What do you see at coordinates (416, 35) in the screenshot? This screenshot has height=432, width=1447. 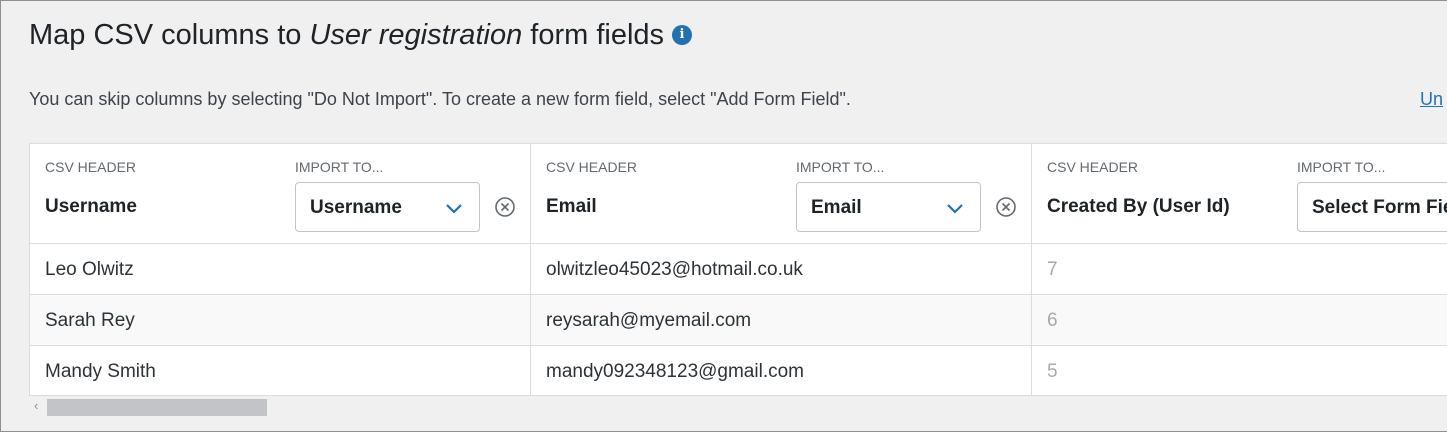 I see `title-form-name: User registration` at bounding box center [416, 35].